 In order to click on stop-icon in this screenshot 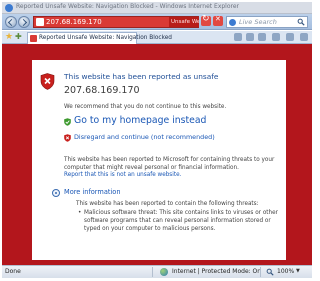, I will do `click(218, 20)`.